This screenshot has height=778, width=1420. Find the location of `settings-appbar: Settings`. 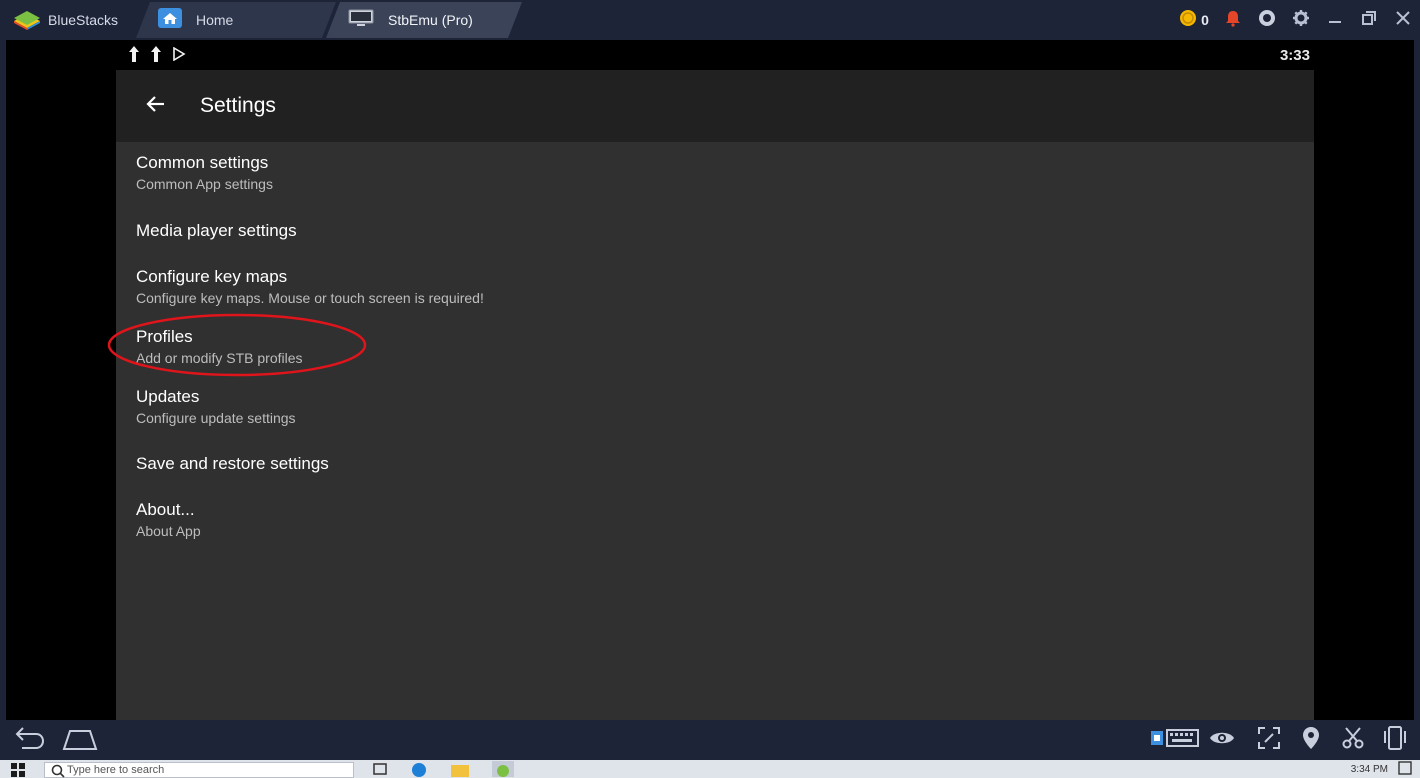

settings-appbar: Settings is located at coordinates (715, 106).